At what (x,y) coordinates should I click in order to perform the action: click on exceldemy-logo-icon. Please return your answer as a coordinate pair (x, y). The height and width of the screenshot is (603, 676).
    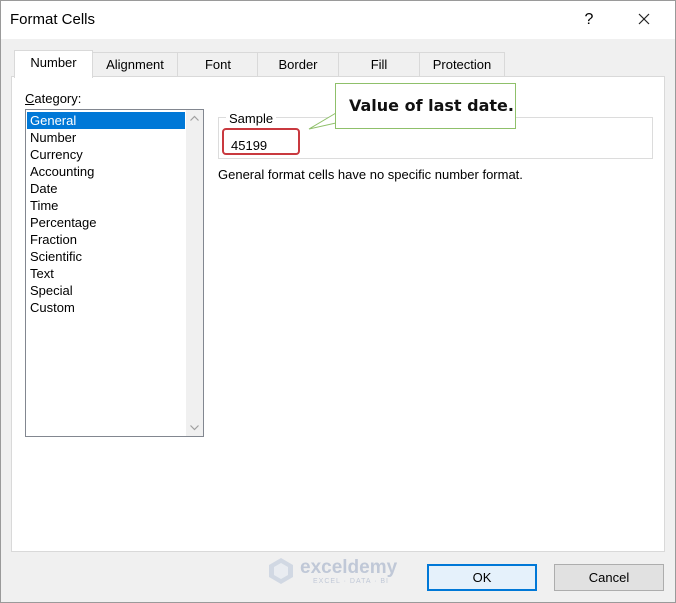
    Looking at the image, I should click on (281, 571).